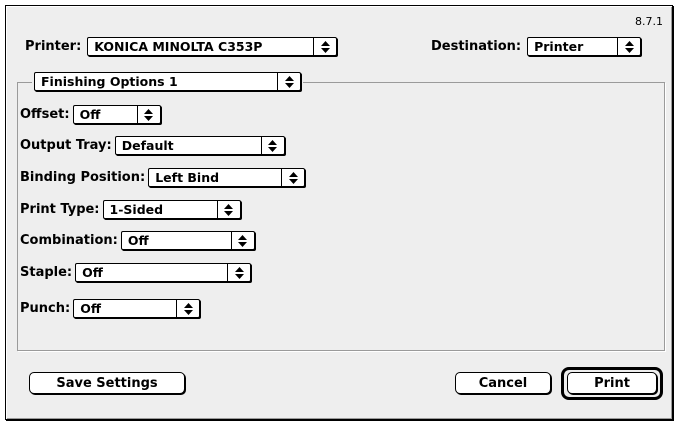 This screenshot has height=429, width=681. What do you see at coordinates (649, 21) in the screenshot?
I see `version-label: 8.7.1` at bounding box center [649, 21].